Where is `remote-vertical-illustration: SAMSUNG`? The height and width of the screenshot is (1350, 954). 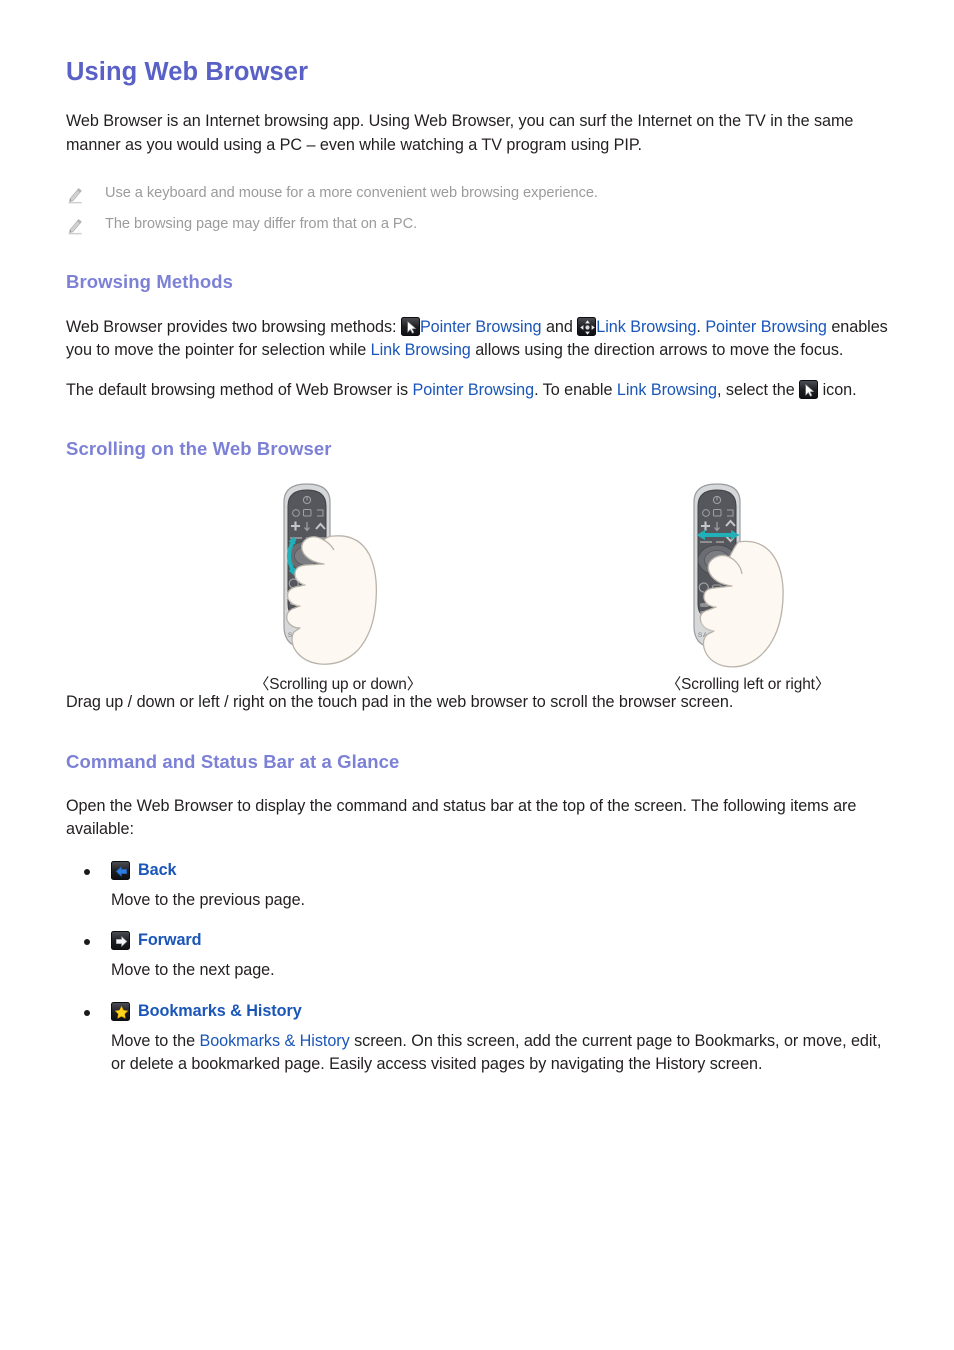
remote-vertical-illustration: SAMSUNG is located at coordinates (330, 574).